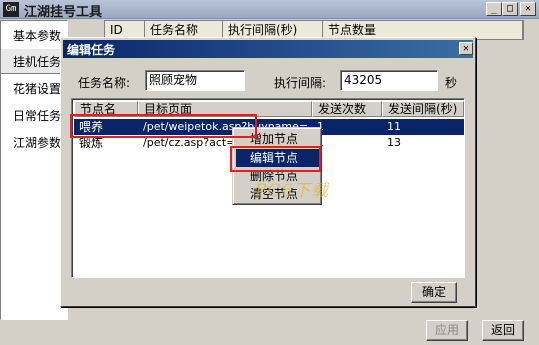  What do you see at coordinates (347, 109) in the screenshot?
I see `column-send-count: 发送次数` at bounding box center [347, 109].